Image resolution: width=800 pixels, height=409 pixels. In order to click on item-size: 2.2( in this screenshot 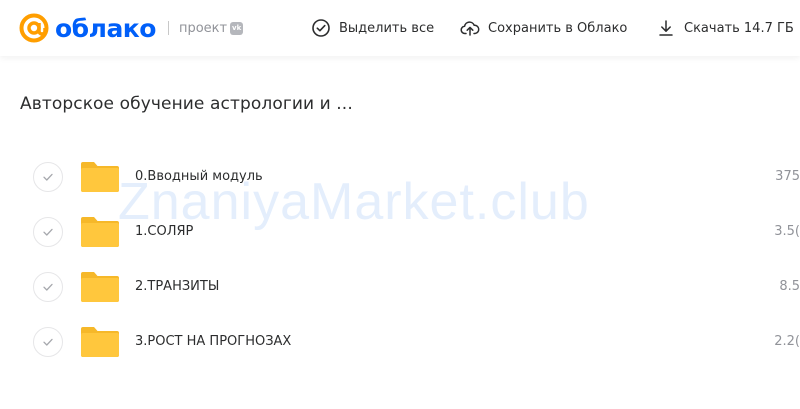, I will do `click(787, 341)`.